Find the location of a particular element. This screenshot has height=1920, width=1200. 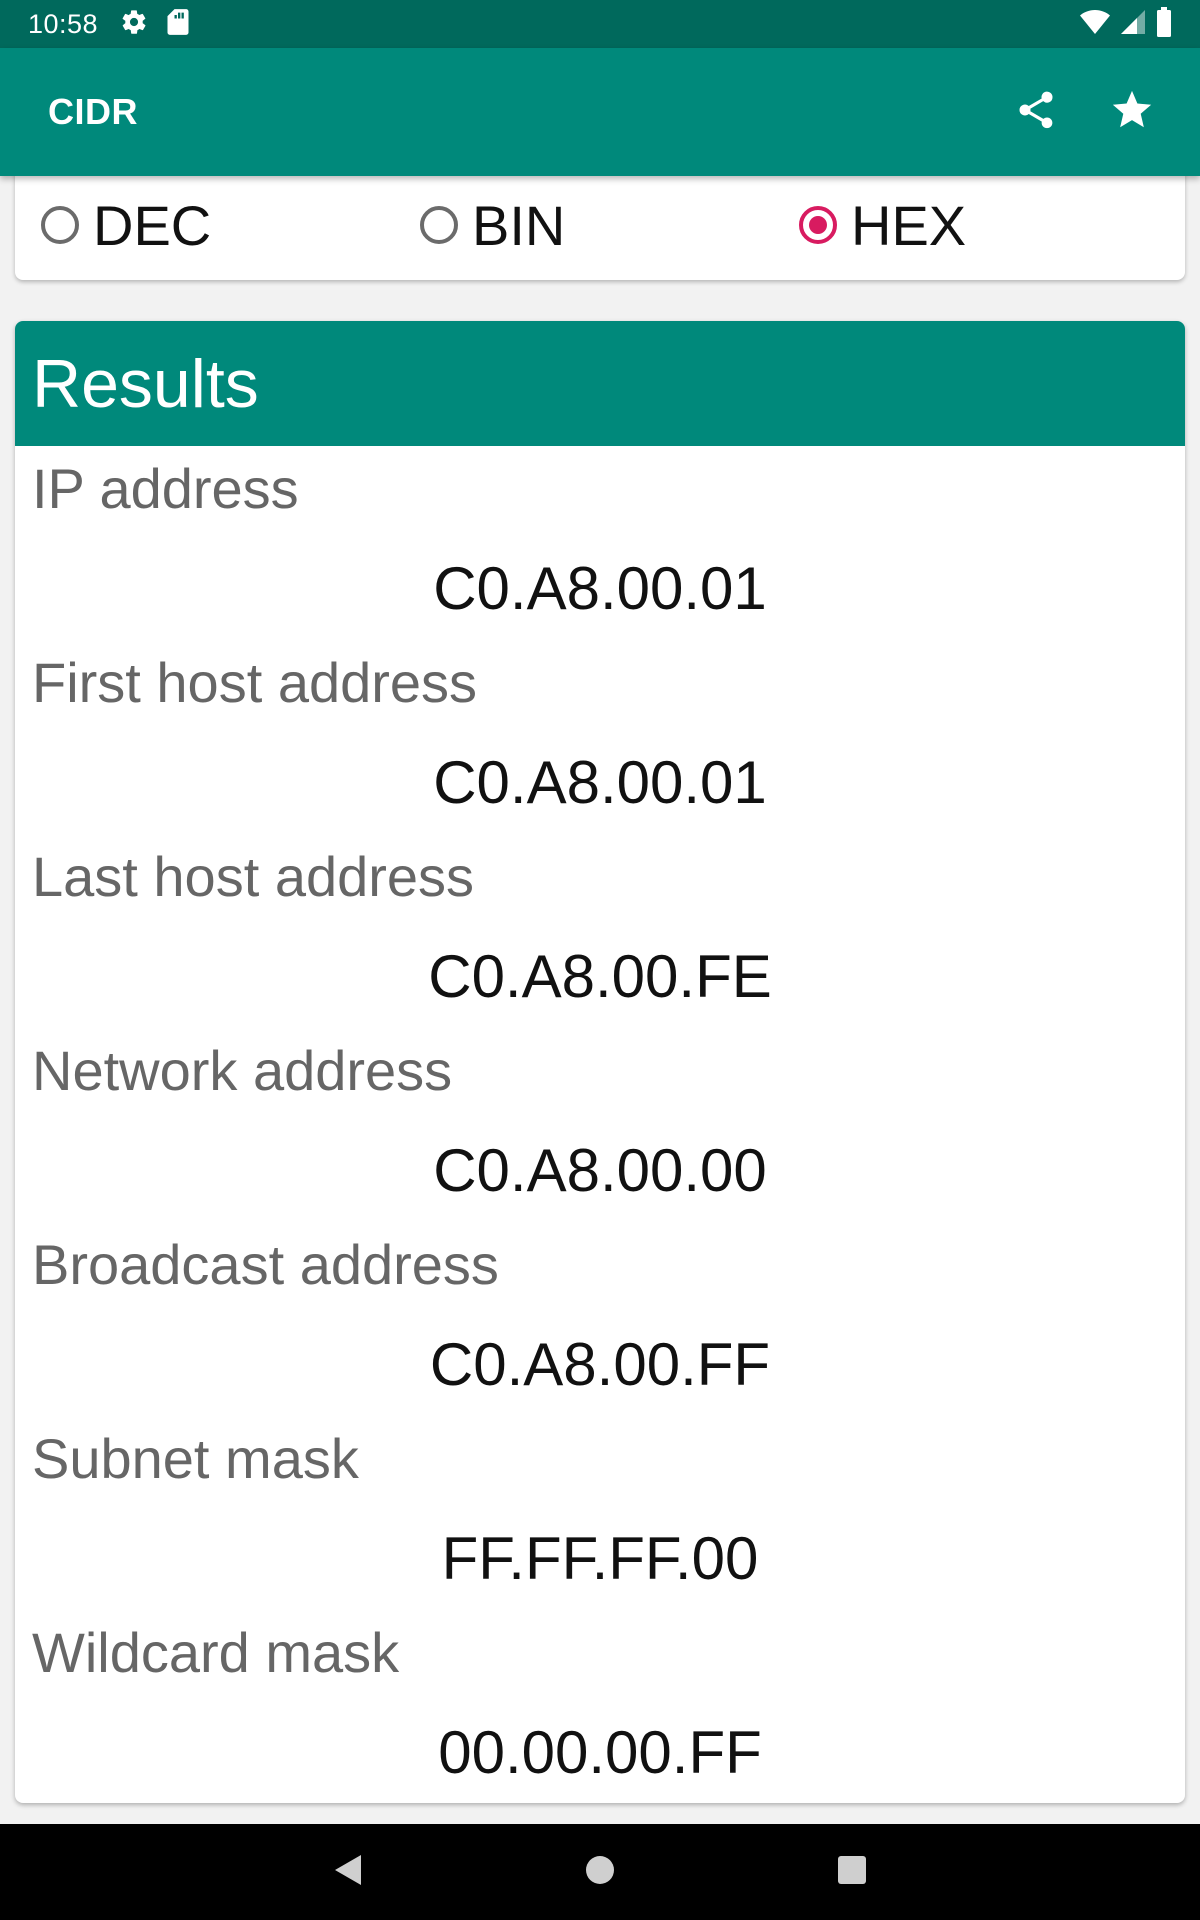

result-subnet-mask: Subnet mask FF.FF.FF.00 is located at coordinates (600, 1513).